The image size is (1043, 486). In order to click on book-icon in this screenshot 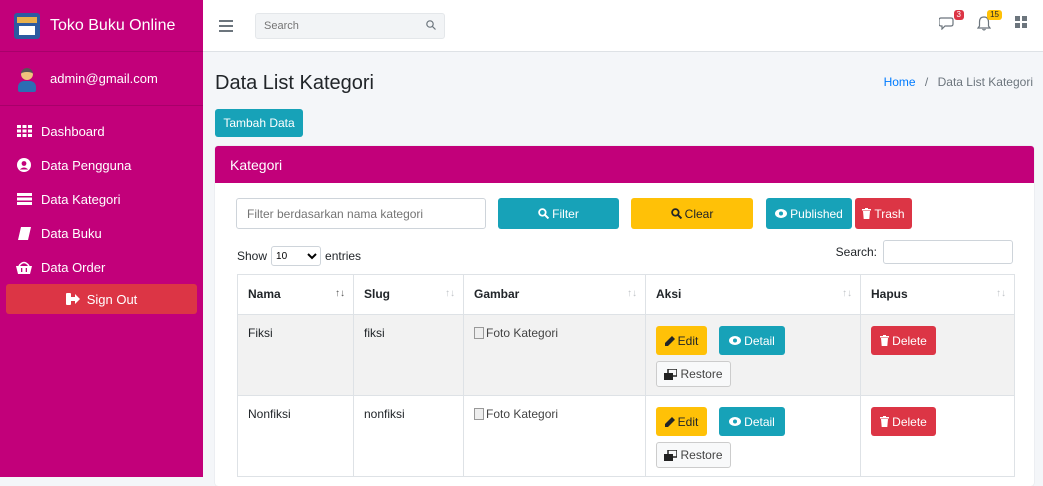, I will do `click(24, 233)`.